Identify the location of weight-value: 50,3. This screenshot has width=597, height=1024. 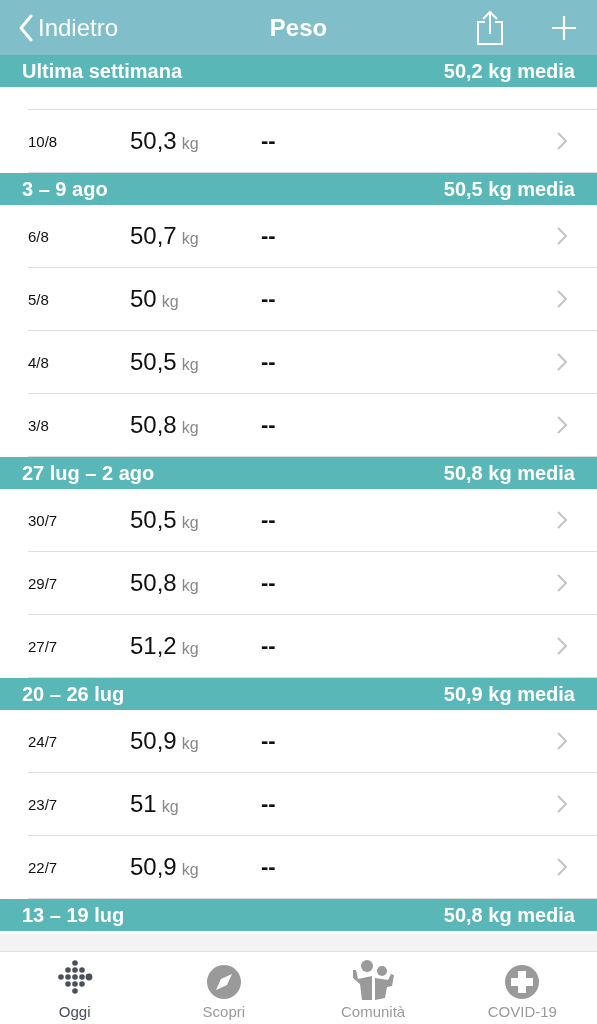
(153, 141).